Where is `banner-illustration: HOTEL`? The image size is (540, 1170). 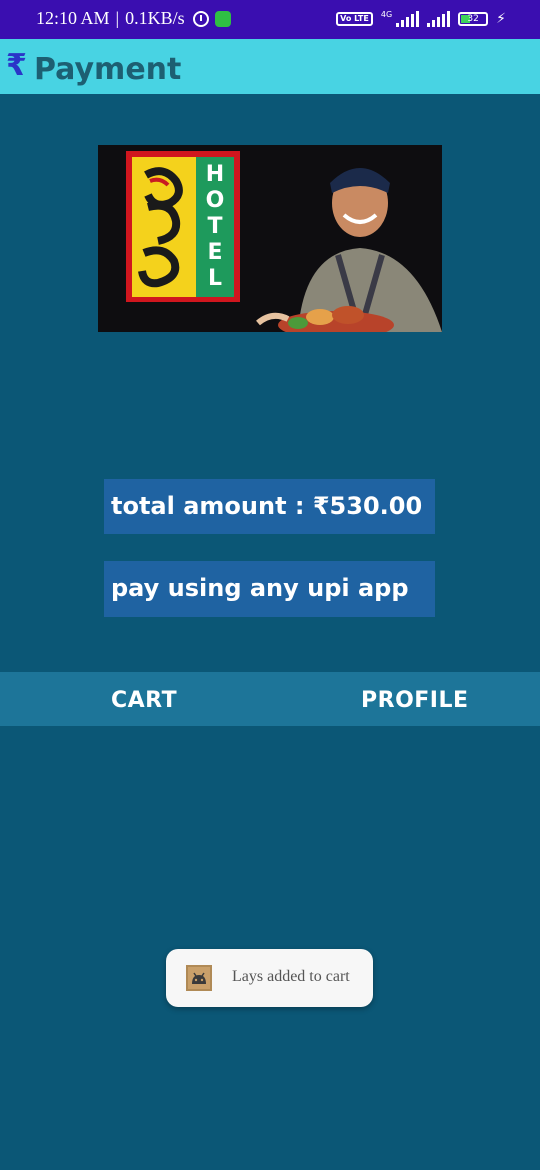 banner-illustration: HOTEL is located at coordinates (270, 238).